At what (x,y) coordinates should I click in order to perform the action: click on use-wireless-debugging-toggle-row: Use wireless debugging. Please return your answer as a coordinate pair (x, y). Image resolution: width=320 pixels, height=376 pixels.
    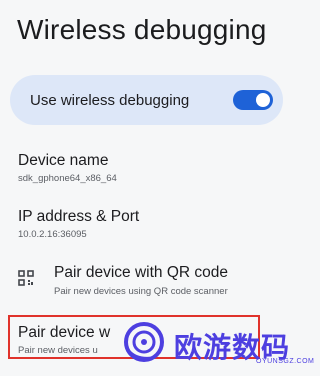
    Looking at the image, I should click on (146, 100).